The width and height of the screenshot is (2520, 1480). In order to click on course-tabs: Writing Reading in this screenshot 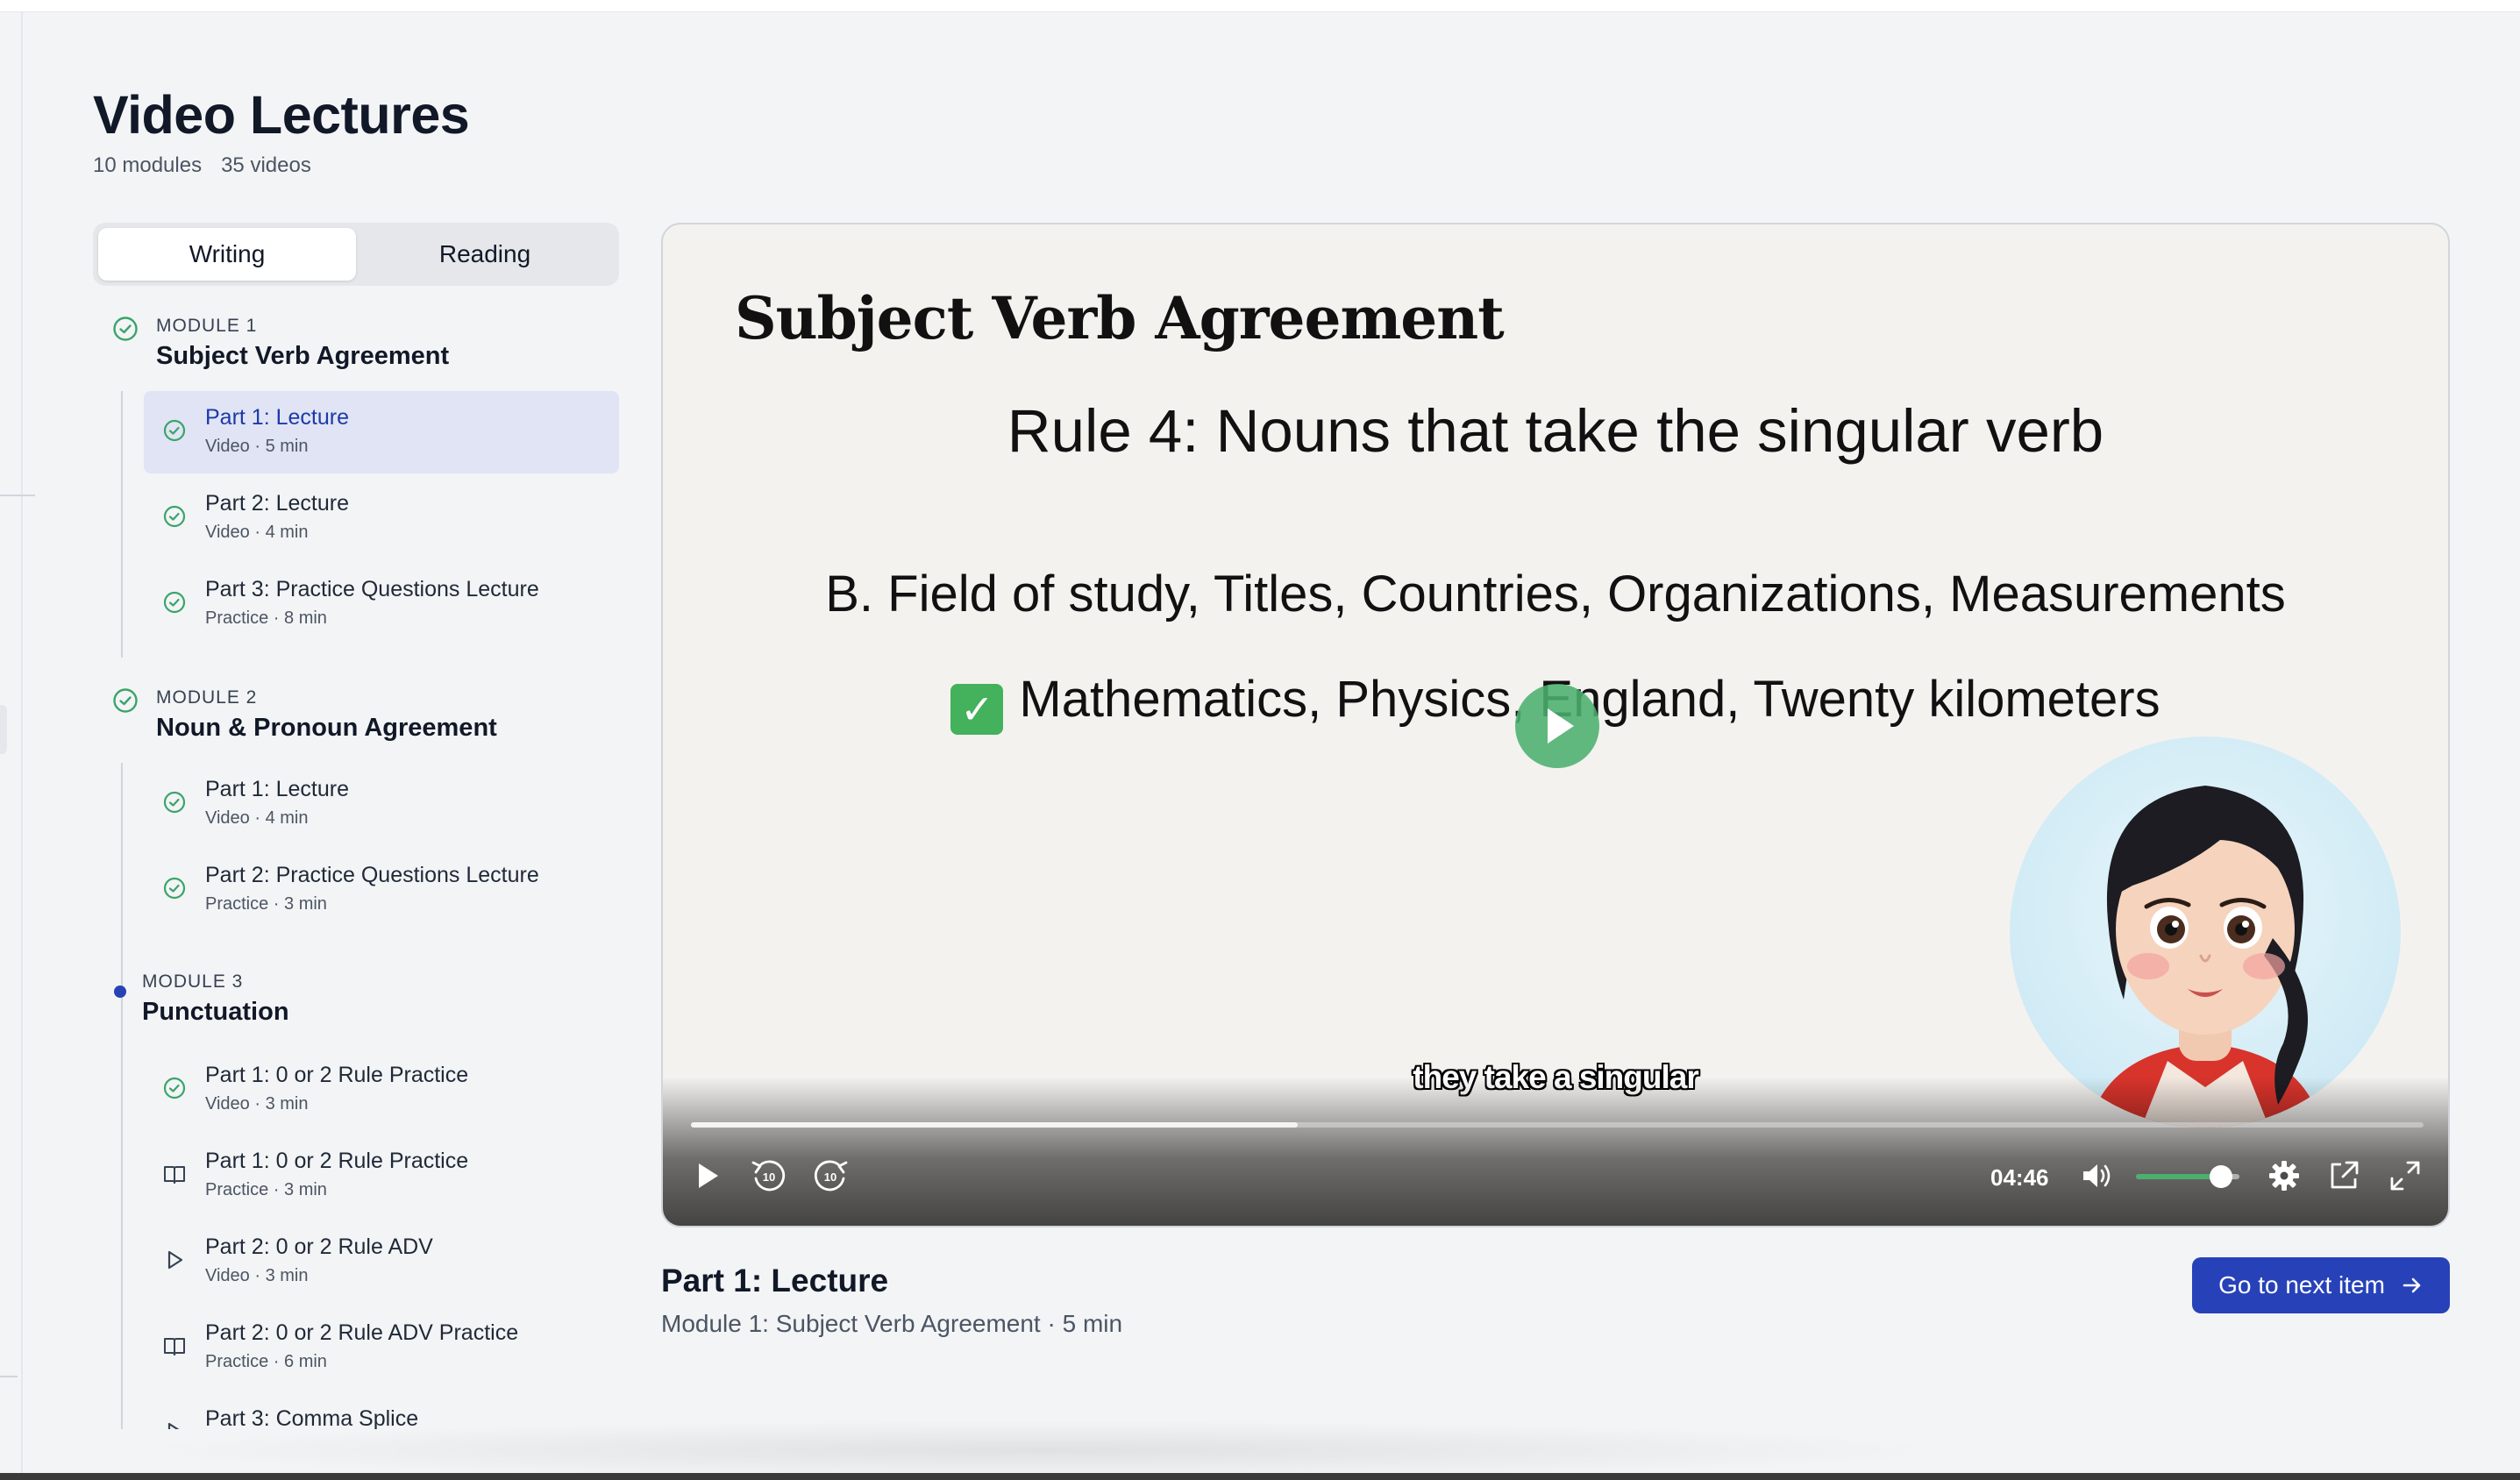, I will do `click(356, 254)`.